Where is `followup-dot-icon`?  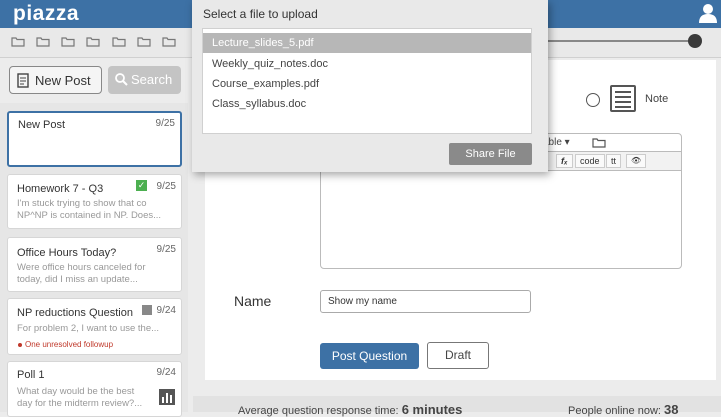
followup-dot-icon is located at coordinates (20, 345).